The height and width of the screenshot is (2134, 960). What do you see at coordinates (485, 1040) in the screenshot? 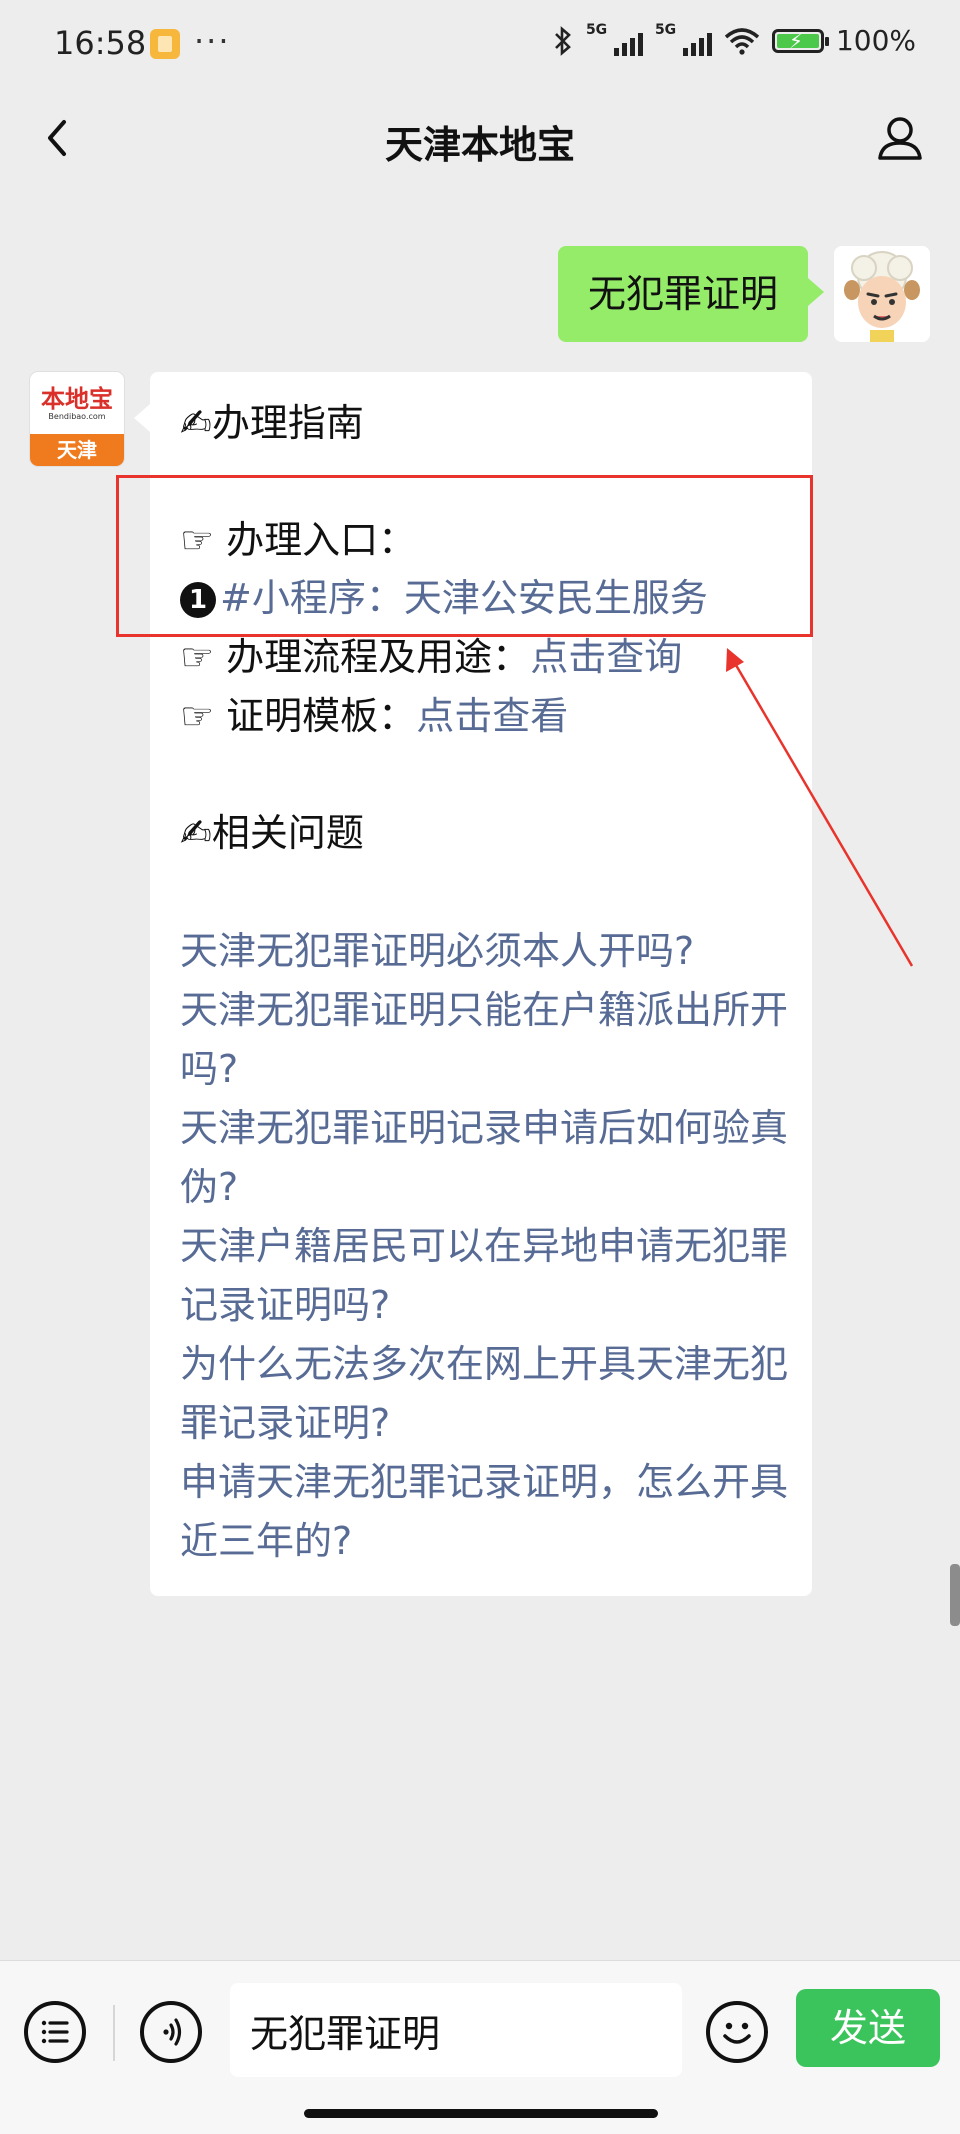
I see `related-question-link: 天津无犯罪证明只能在户籍派出所开吗?` at bounding box center [485, 1040].